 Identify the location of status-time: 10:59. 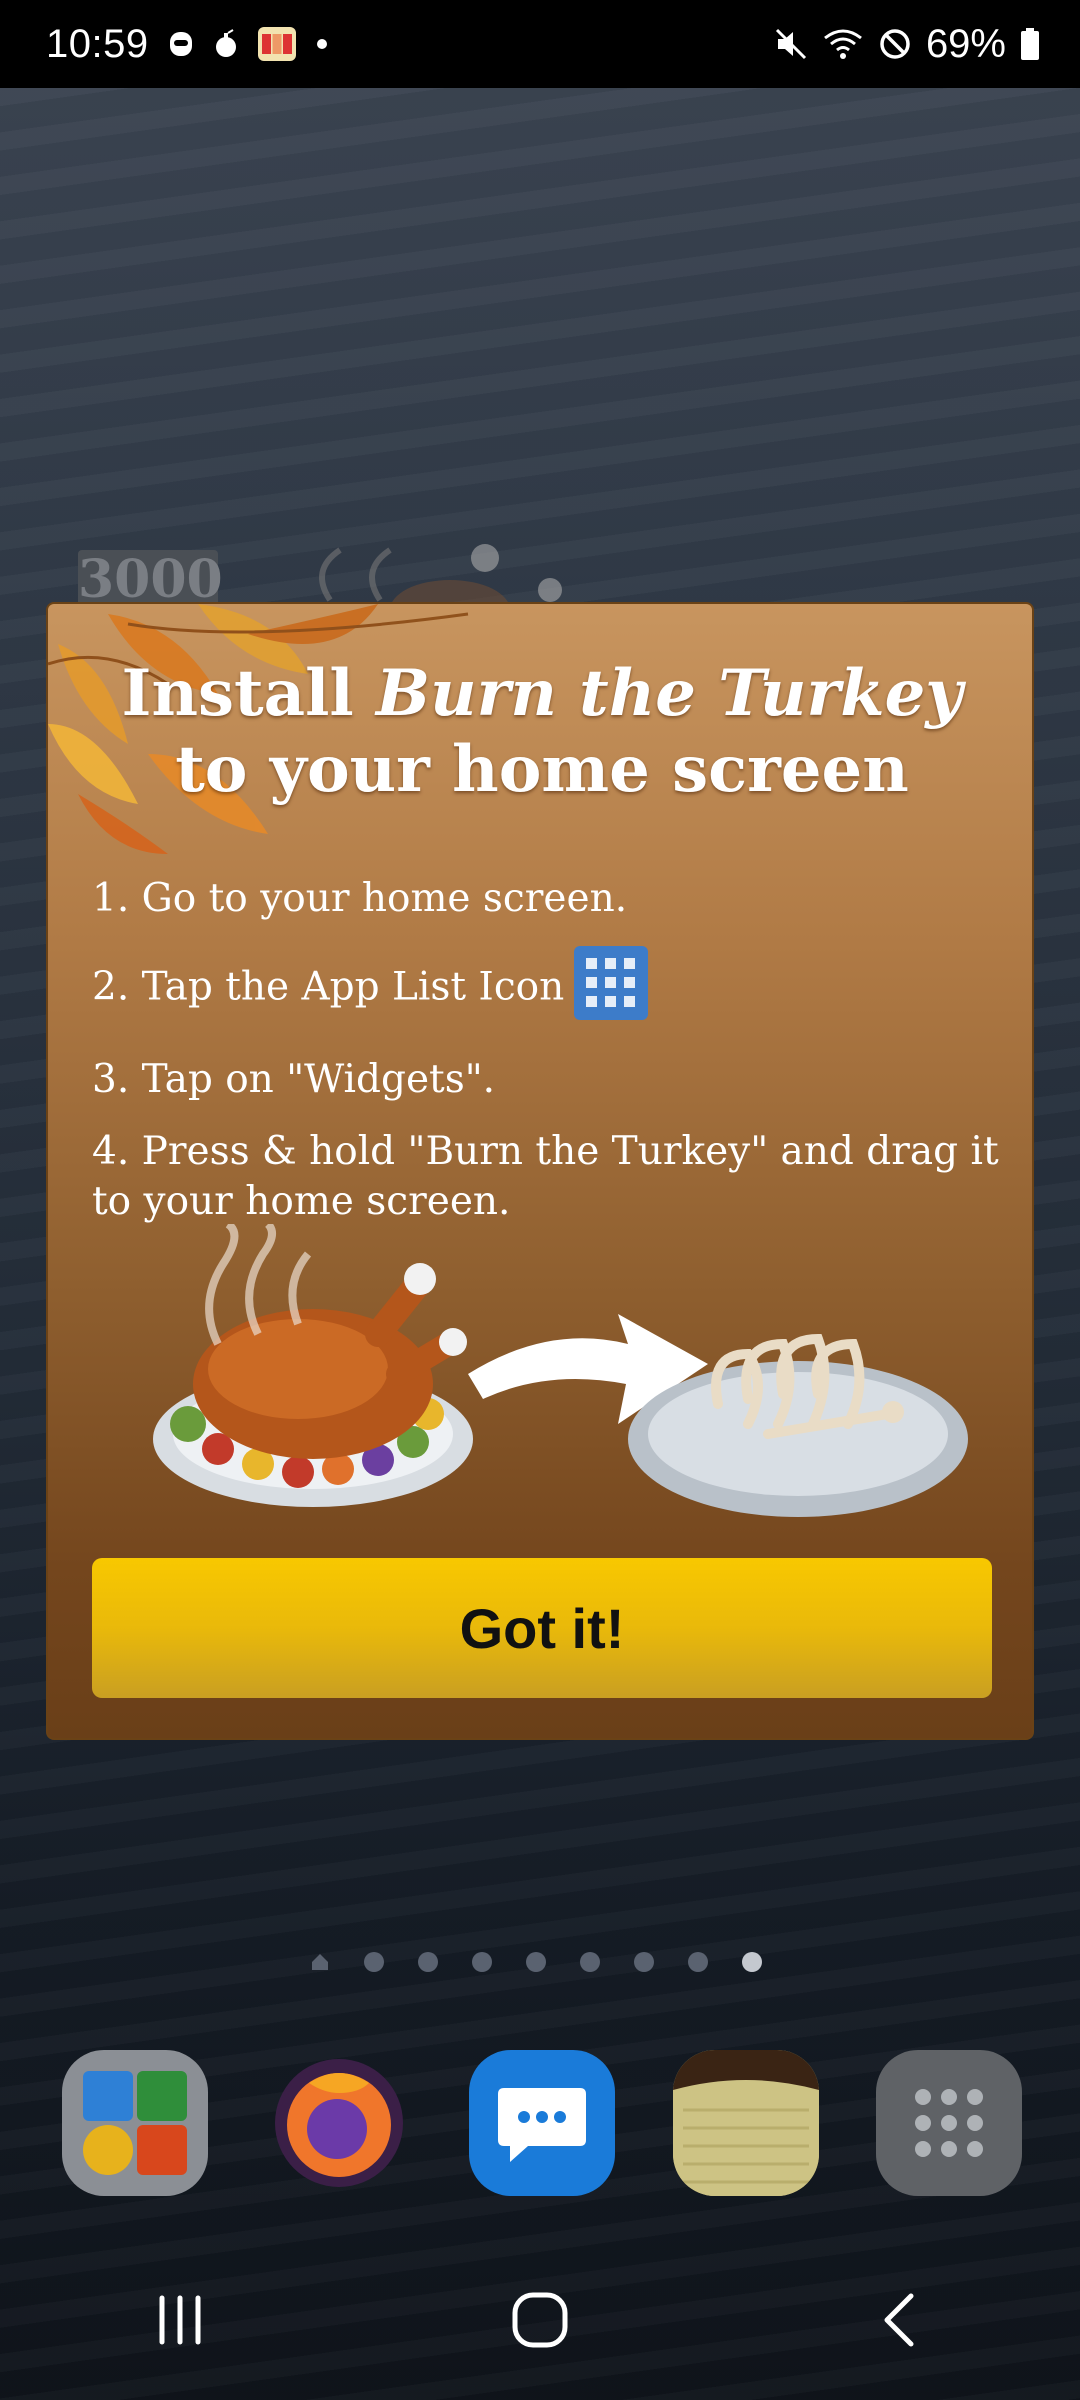
(97, 43).